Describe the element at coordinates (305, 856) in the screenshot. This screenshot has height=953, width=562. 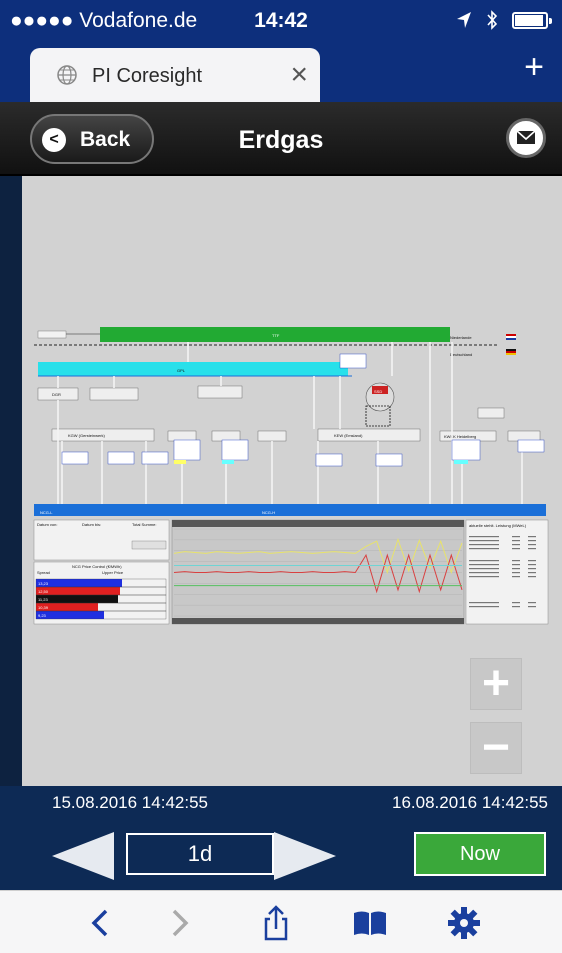
I see `next-period-button` at that location.